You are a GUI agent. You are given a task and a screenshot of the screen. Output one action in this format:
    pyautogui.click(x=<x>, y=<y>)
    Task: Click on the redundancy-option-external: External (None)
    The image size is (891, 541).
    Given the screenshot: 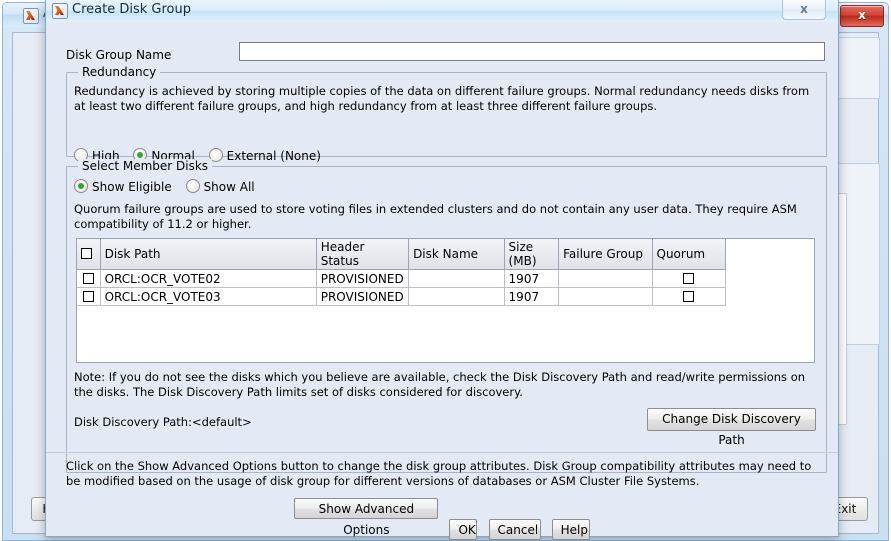 What is the action you would take?
    pyautogui.click(x=264, y=155)
    